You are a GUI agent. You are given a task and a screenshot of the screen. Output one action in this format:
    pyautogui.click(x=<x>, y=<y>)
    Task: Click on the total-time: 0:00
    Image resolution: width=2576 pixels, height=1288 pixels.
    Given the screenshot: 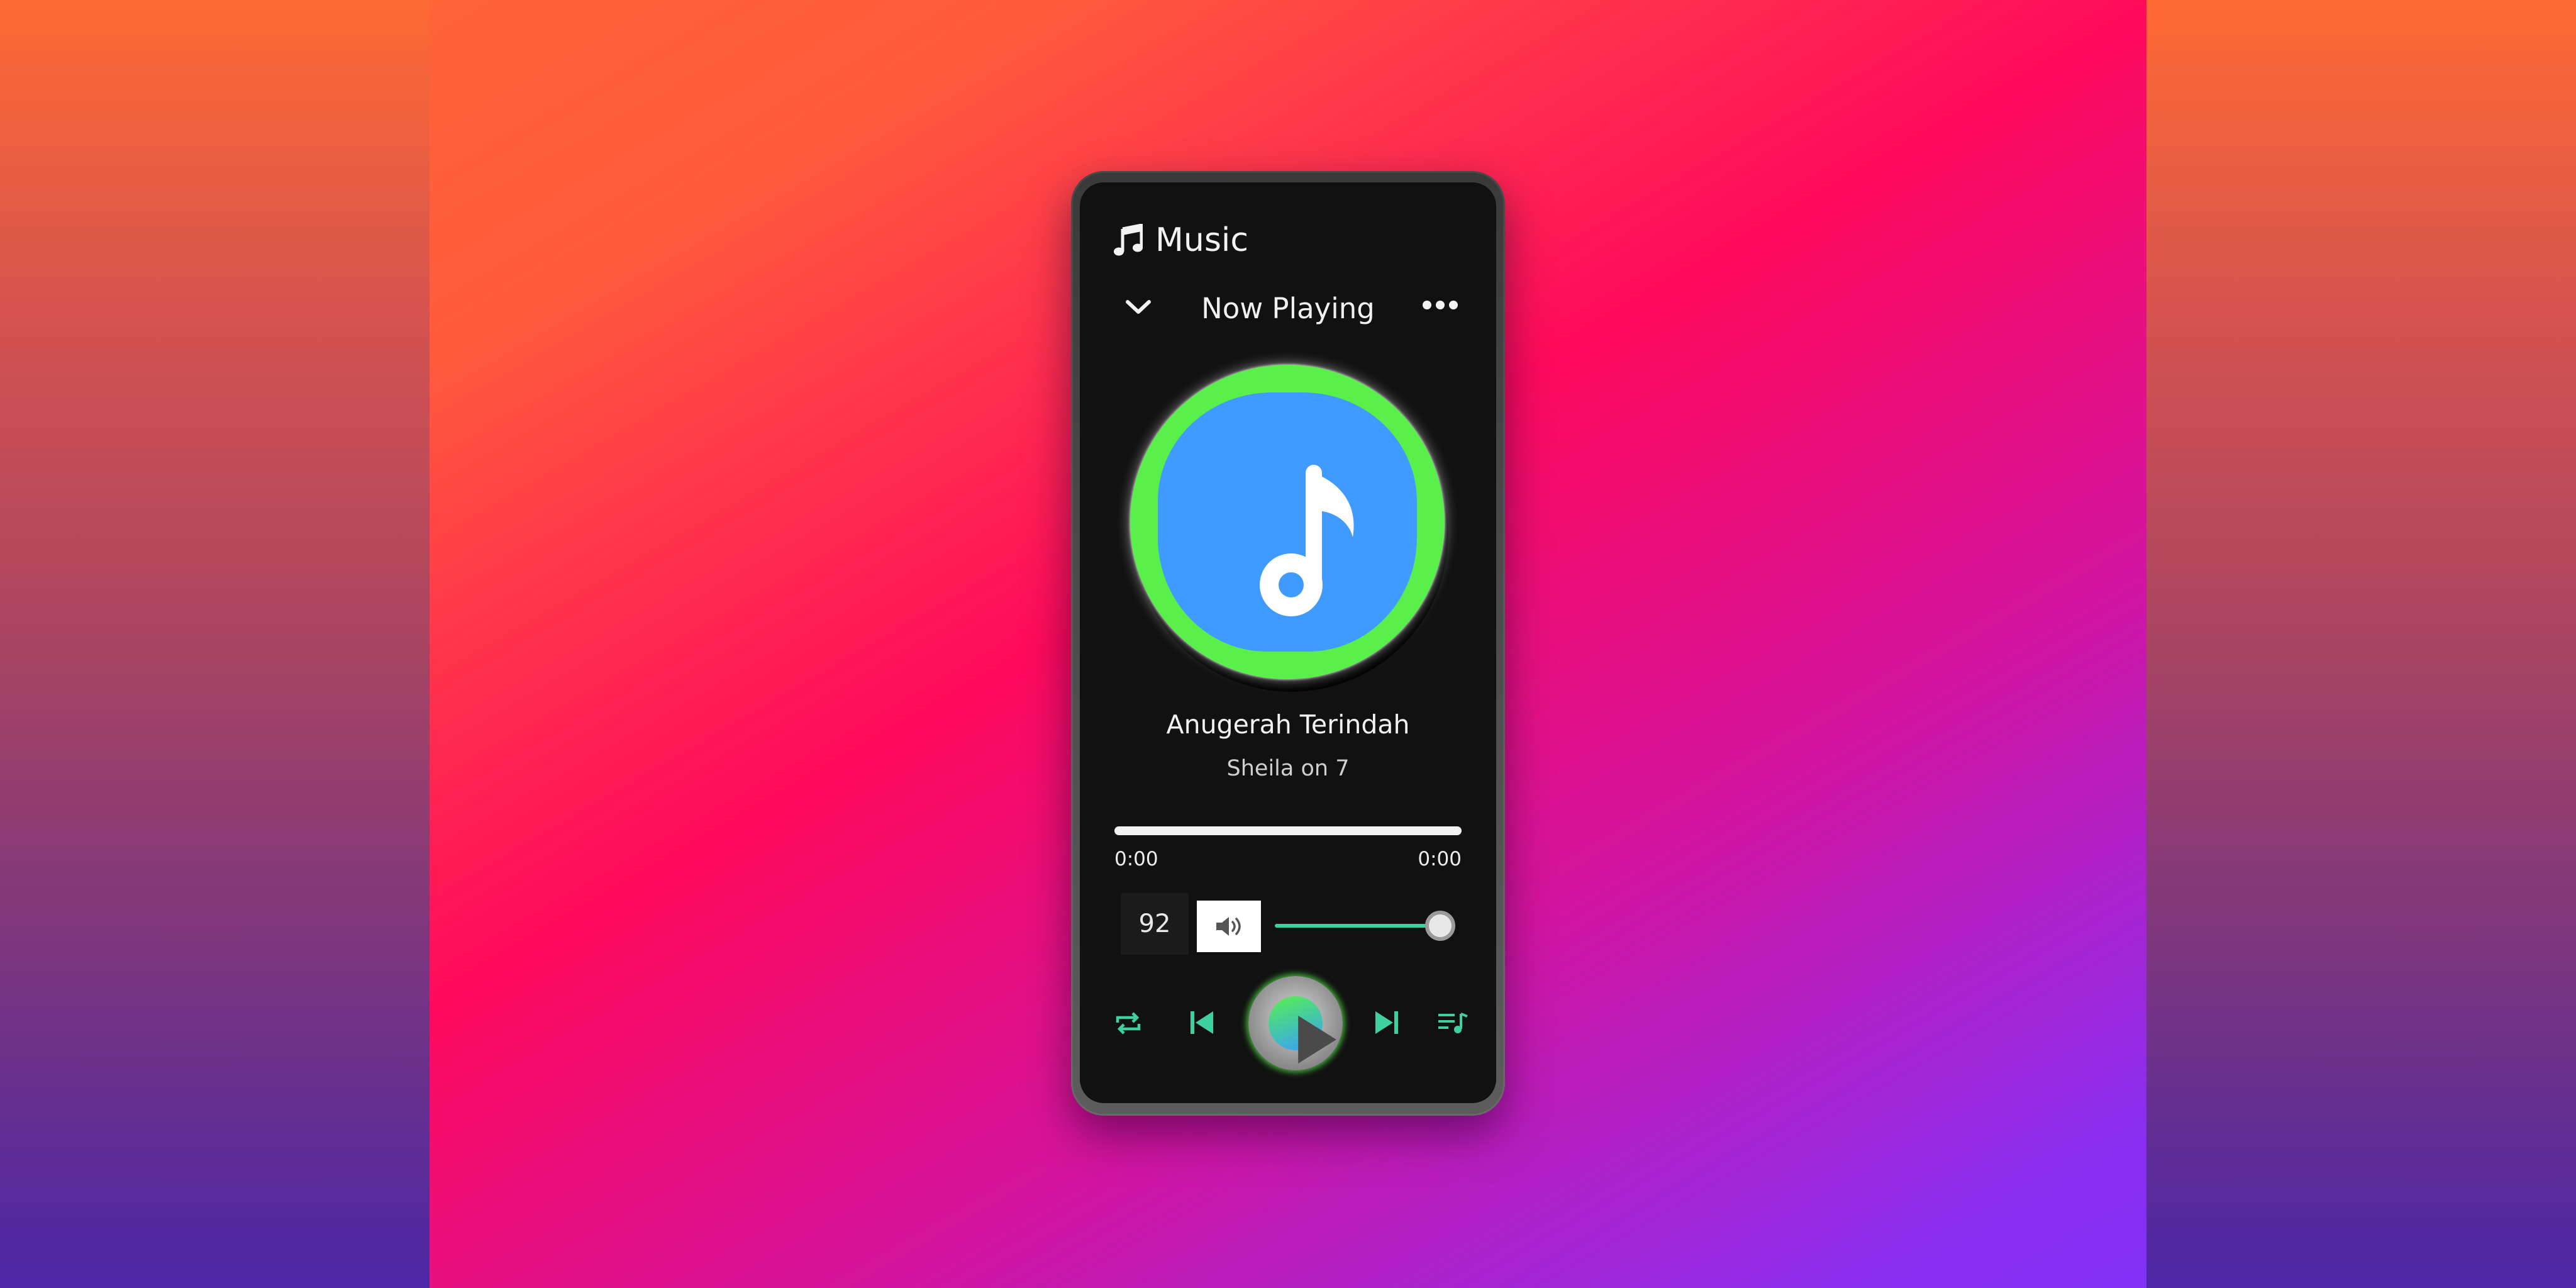 What is the action you would take?
    pyautogui.click(x=1440, y=859)
    